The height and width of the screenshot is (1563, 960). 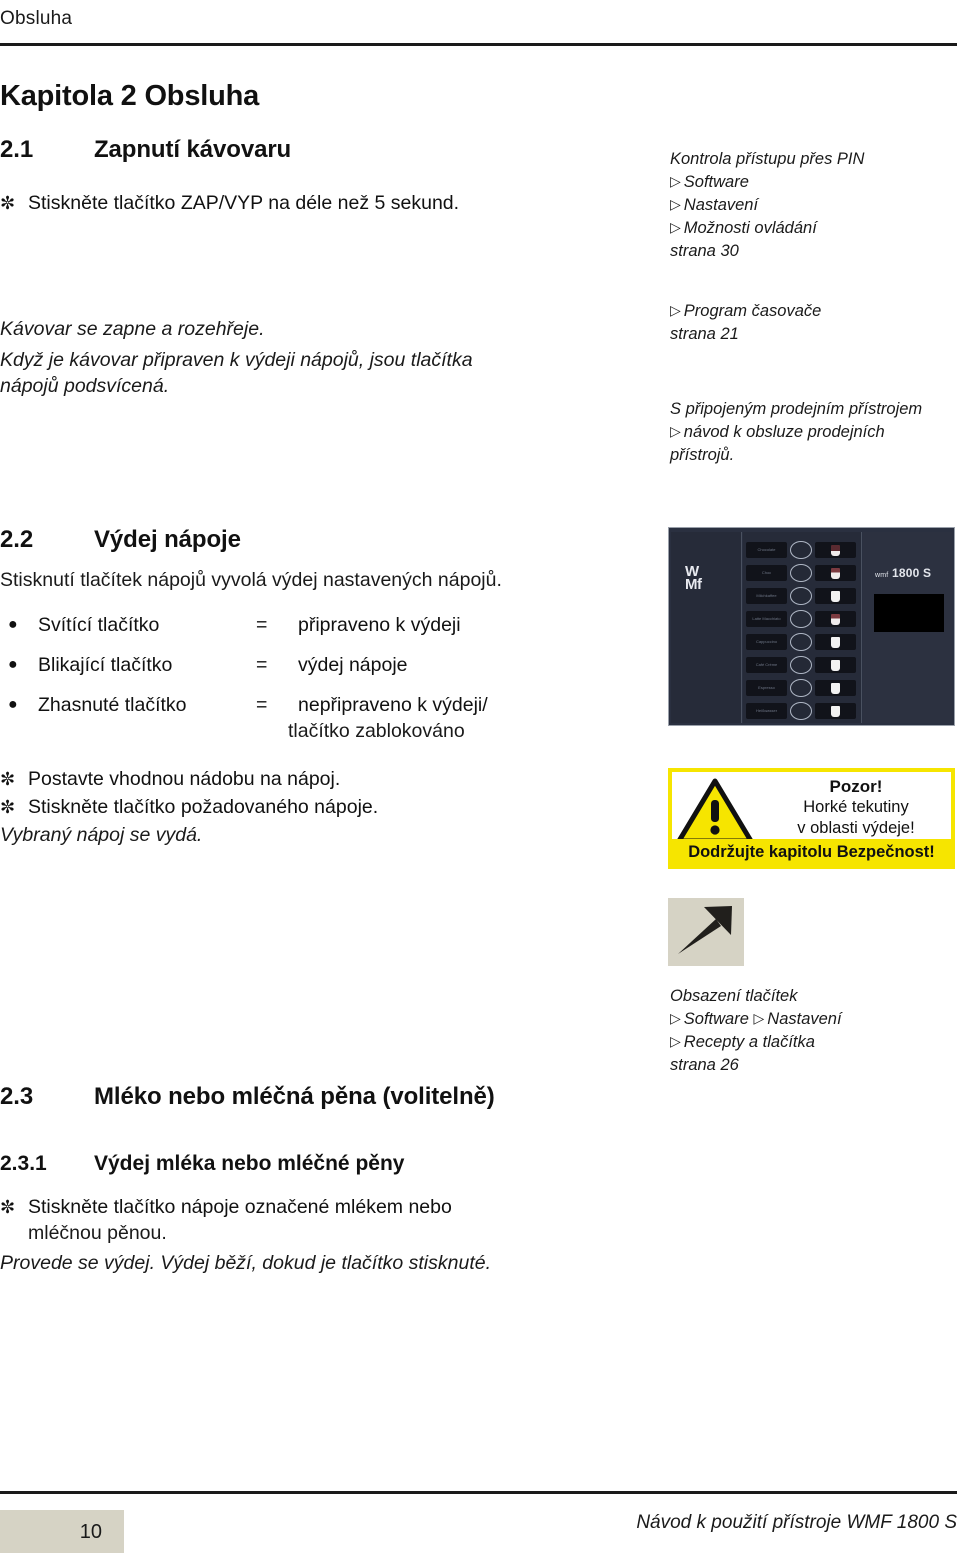 What do you see at coordinates (911, 573) in the screenshot?
I see `machine-model-name: 1800 S` at bounding box center [911, 573].